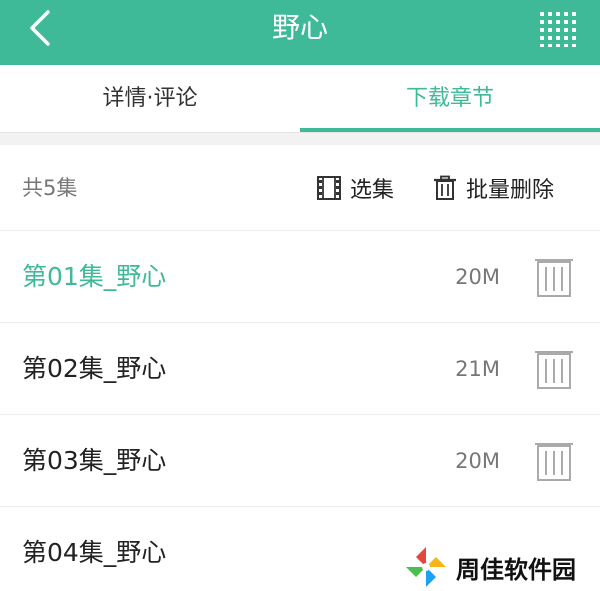 Image resolution: width=600 pixels, height=591 pixels. What do you see at coordinates (300, 188) in the screenshot?
I see `download-toolbar: 共5集 选集 批量删除` at bounding box center [300, 188].